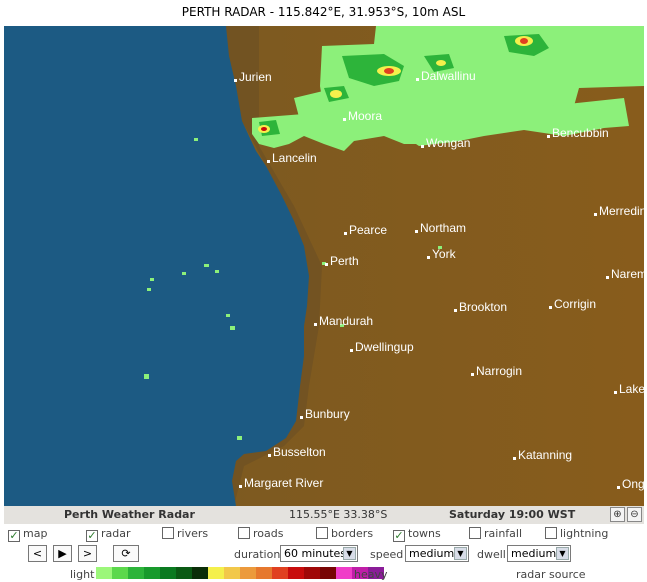 This screenshot has height=582, width=647. What do you see at coordinates (352, 533) in the screenshot?
I see `layer-label: borders` at bounding box center [352, 533].